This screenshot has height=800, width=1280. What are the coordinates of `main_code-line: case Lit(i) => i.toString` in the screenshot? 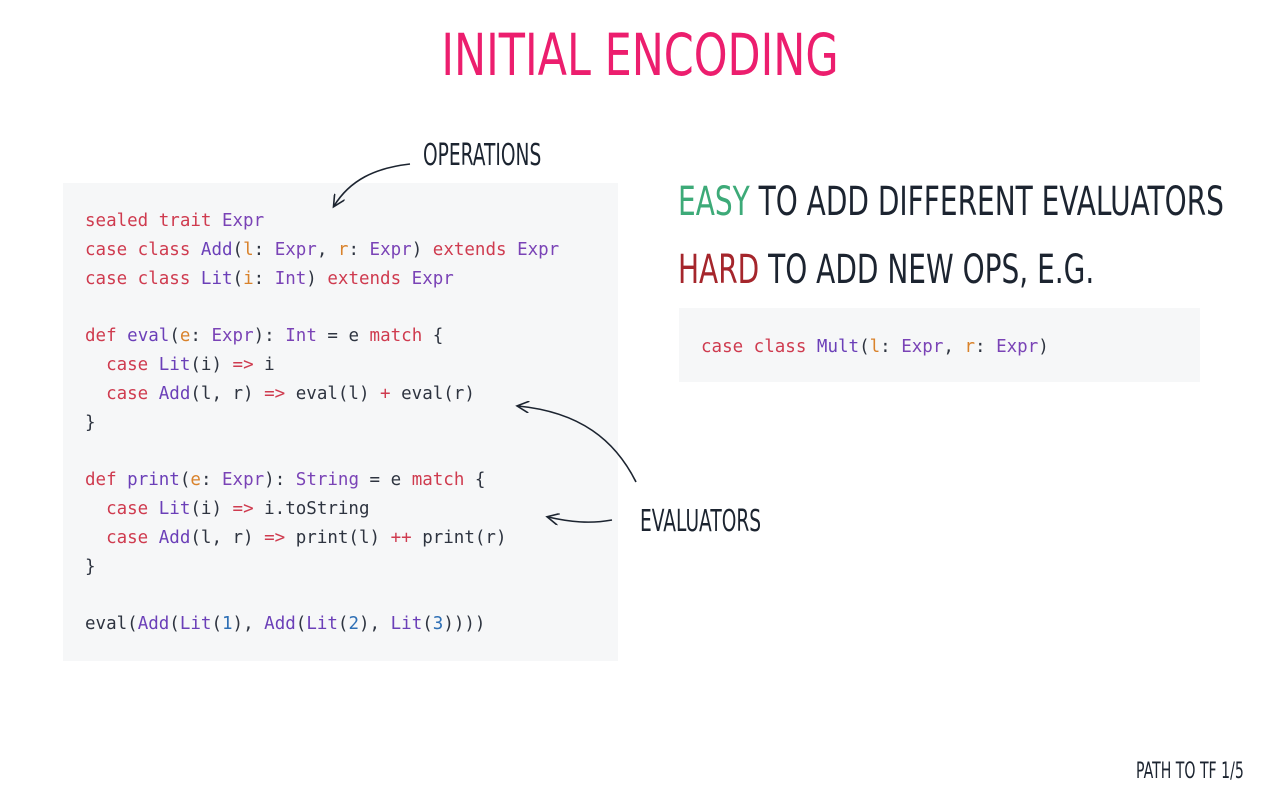 It's located at (351, 509).